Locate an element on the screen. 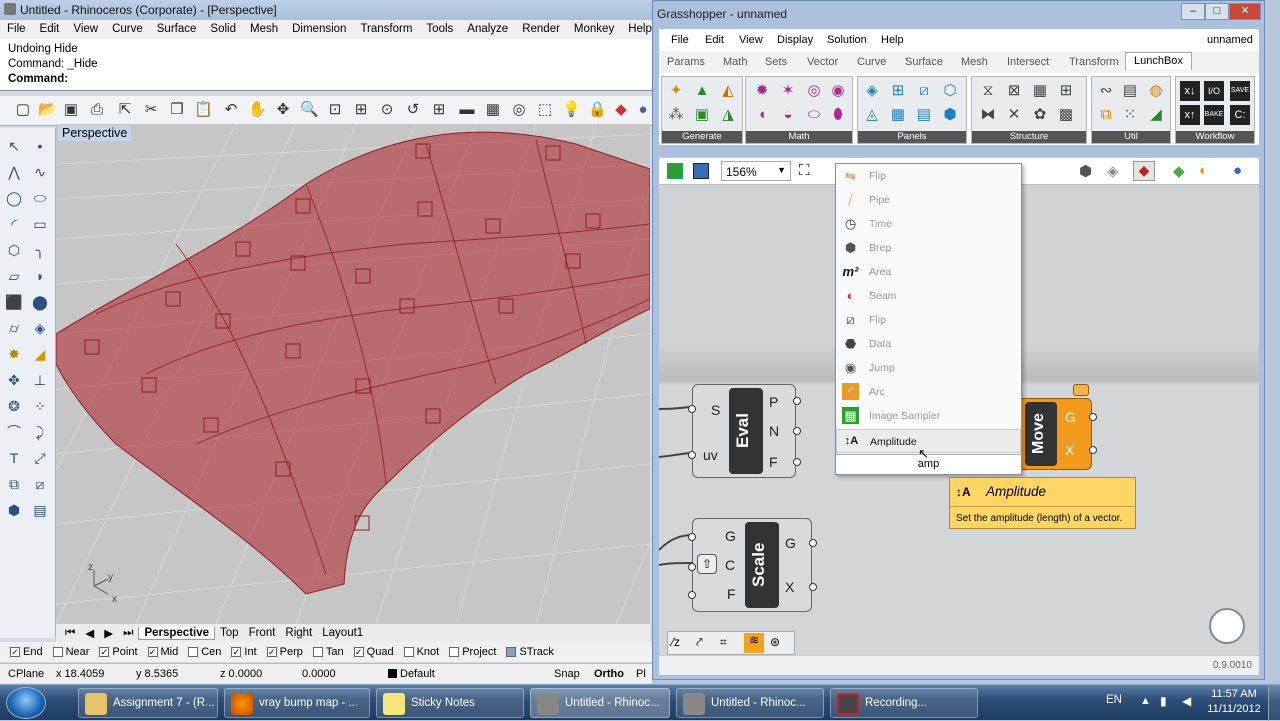 This screenshot has width=1280, height=721. diagonal-panel-icon: ⧄ is located at coordinates (924, 91).